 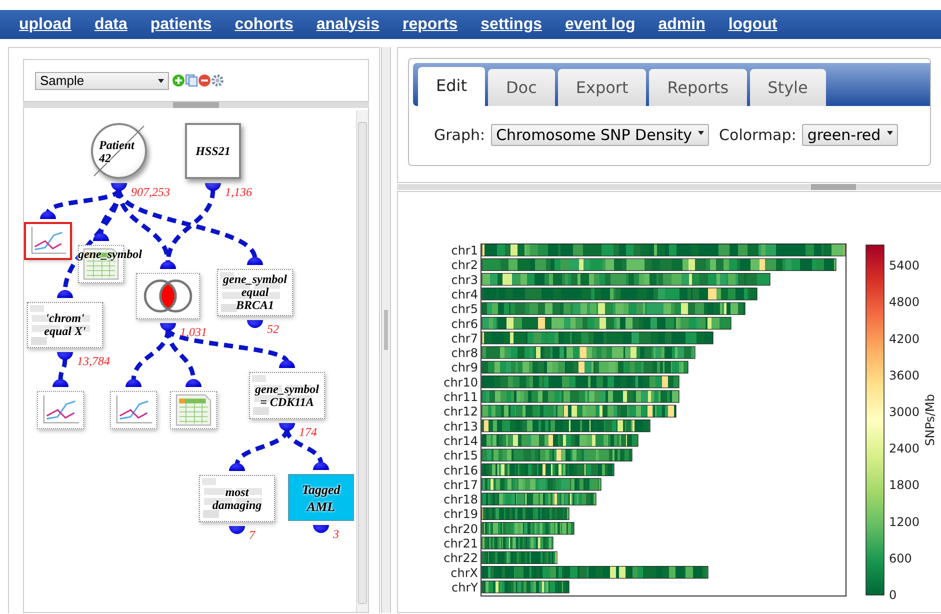 I want to click on node-label: HSS21, so click(x=213, y=151).